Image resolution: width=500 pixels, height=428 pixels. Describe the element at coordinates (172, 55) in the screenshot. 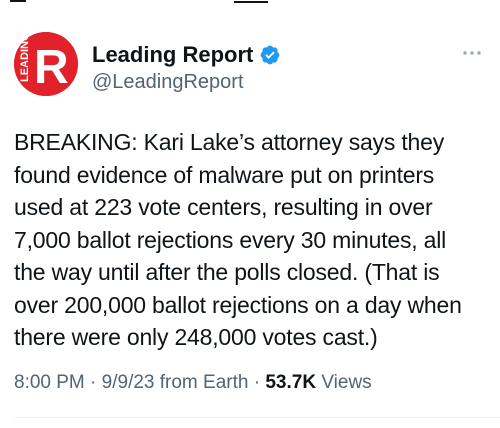

I see `display-name: Leading Report` at that location.